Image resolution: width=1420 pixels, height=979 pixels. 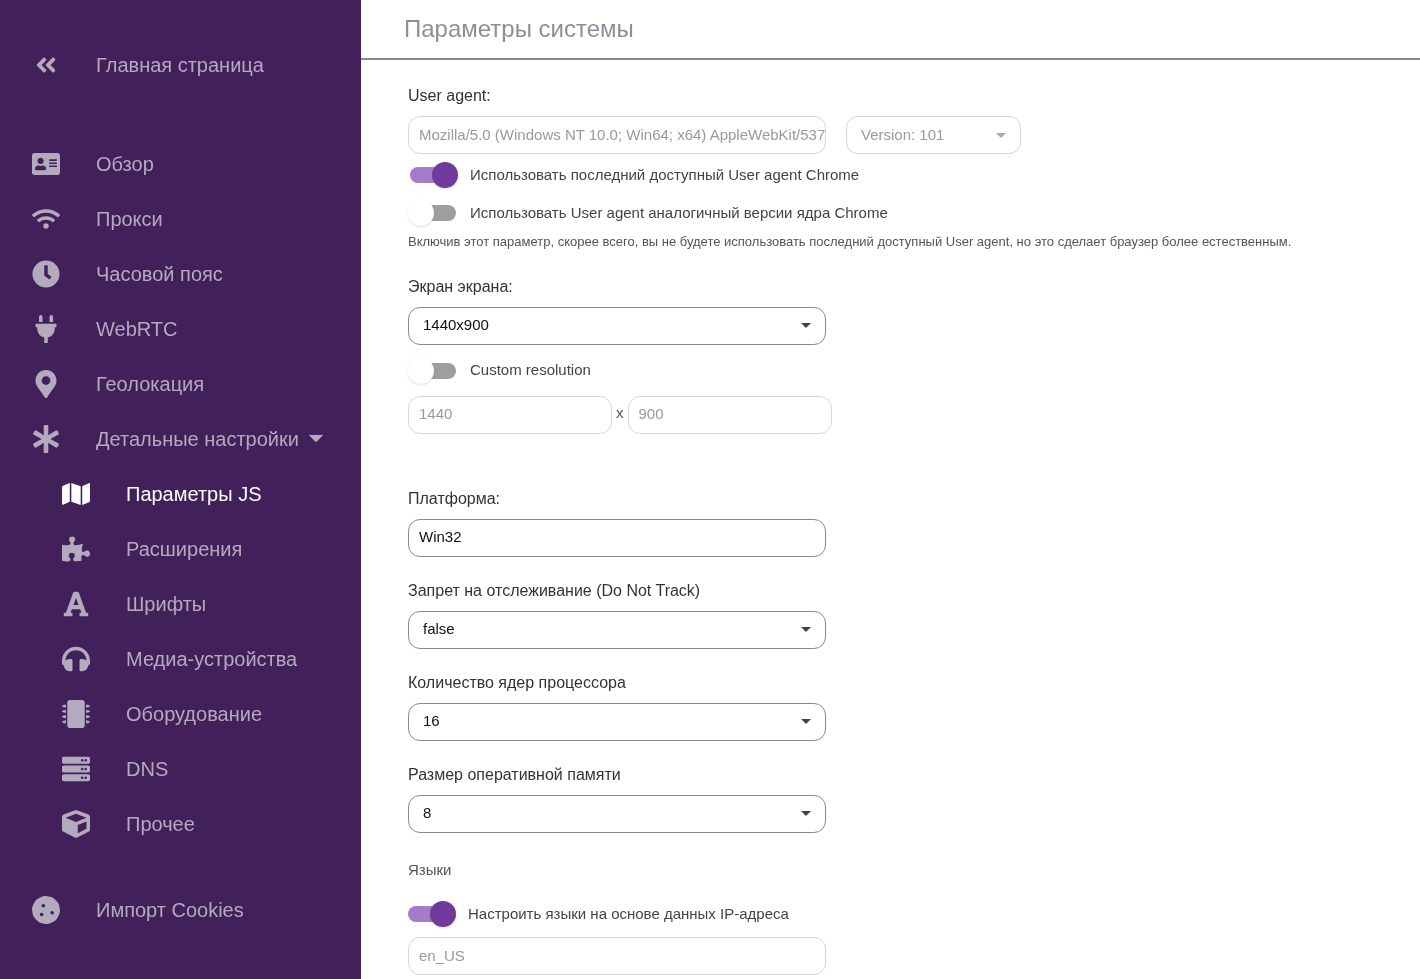 I want to click on headphones-icon, so click(x=76, y=658).